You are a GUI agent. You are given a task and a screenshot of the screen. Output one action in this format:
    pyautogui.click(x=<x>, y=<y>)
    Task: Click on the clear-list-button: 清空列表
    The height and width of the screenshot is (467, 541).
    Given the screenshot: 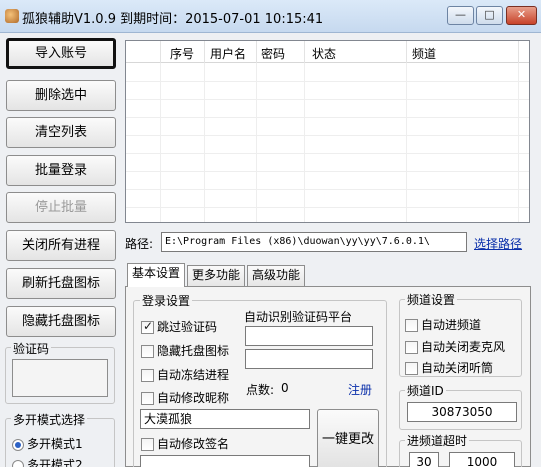 What is the action you would take?
    pyautogui.click(x=61, y=132)
    